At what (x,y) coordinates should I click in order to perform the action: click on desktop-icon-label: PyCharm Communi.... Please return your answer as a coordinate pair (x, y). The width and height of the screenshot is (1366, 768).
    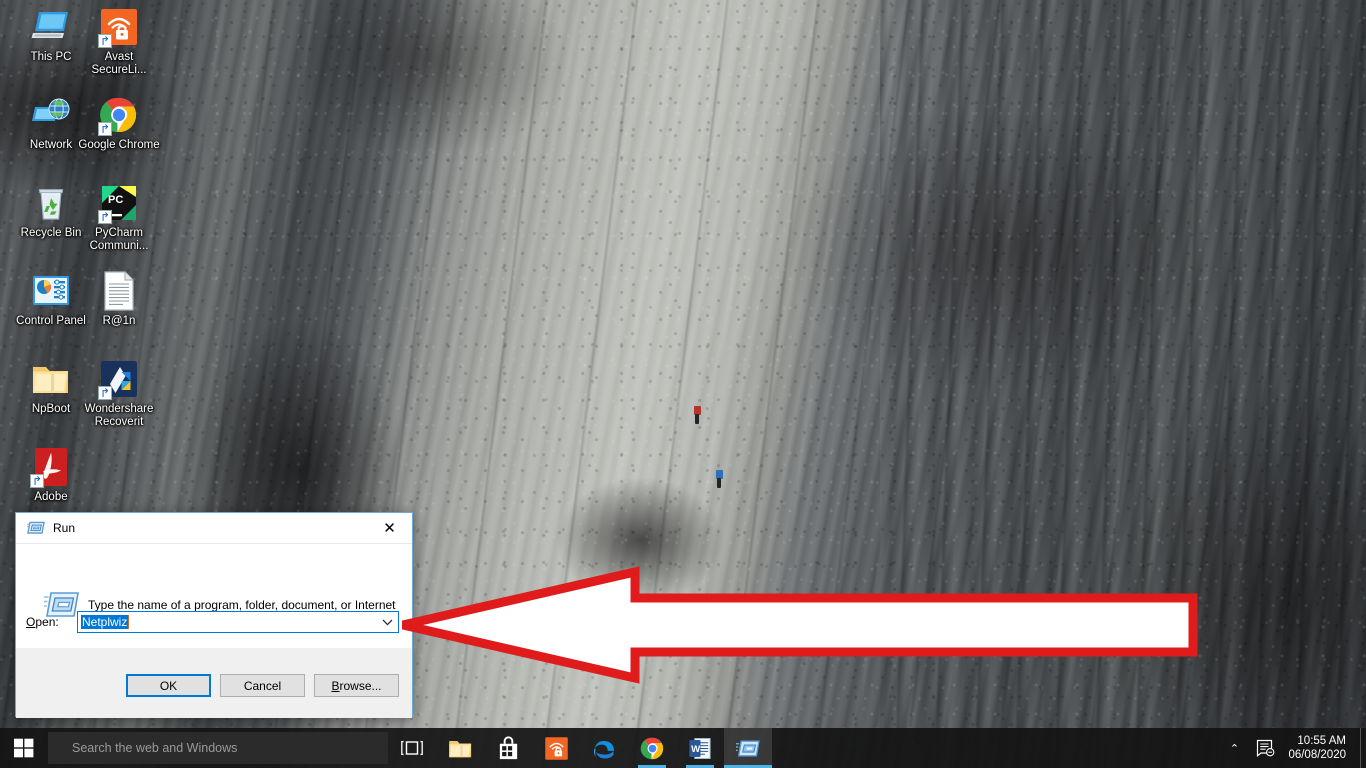
    Looking at the image, I should click on (119, 239).